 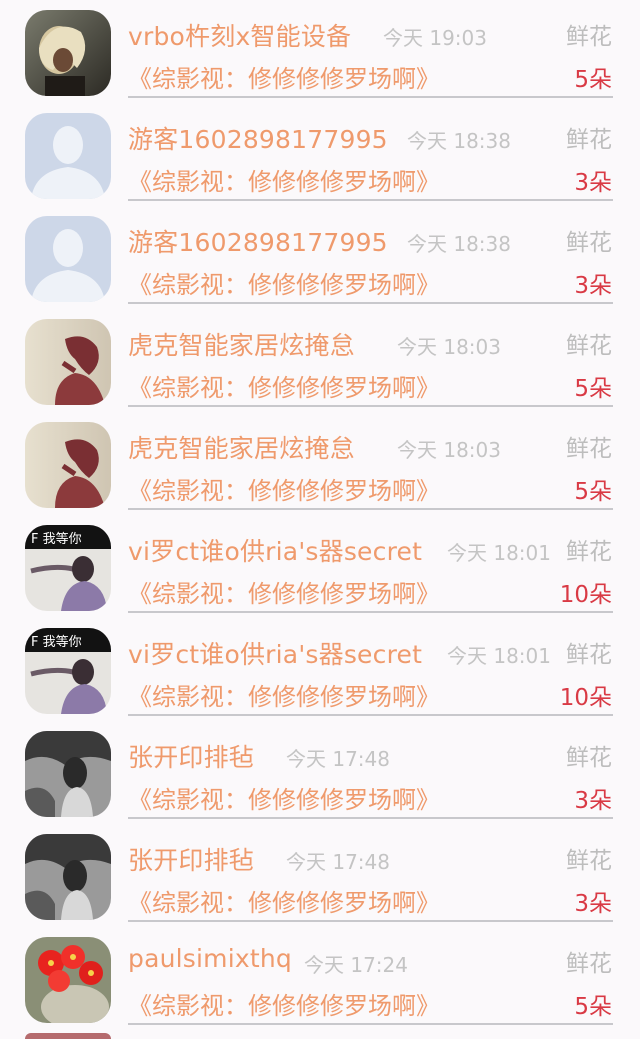 I want to click on user-name: paulsimixthq, so click(x=210, y=958).